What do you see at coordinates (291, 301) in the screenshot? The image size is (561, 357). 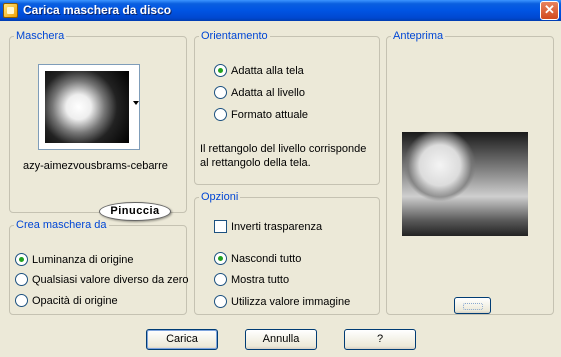 I see `radio-label: Utilizza valore immagine` at bounding box center [291, 301].